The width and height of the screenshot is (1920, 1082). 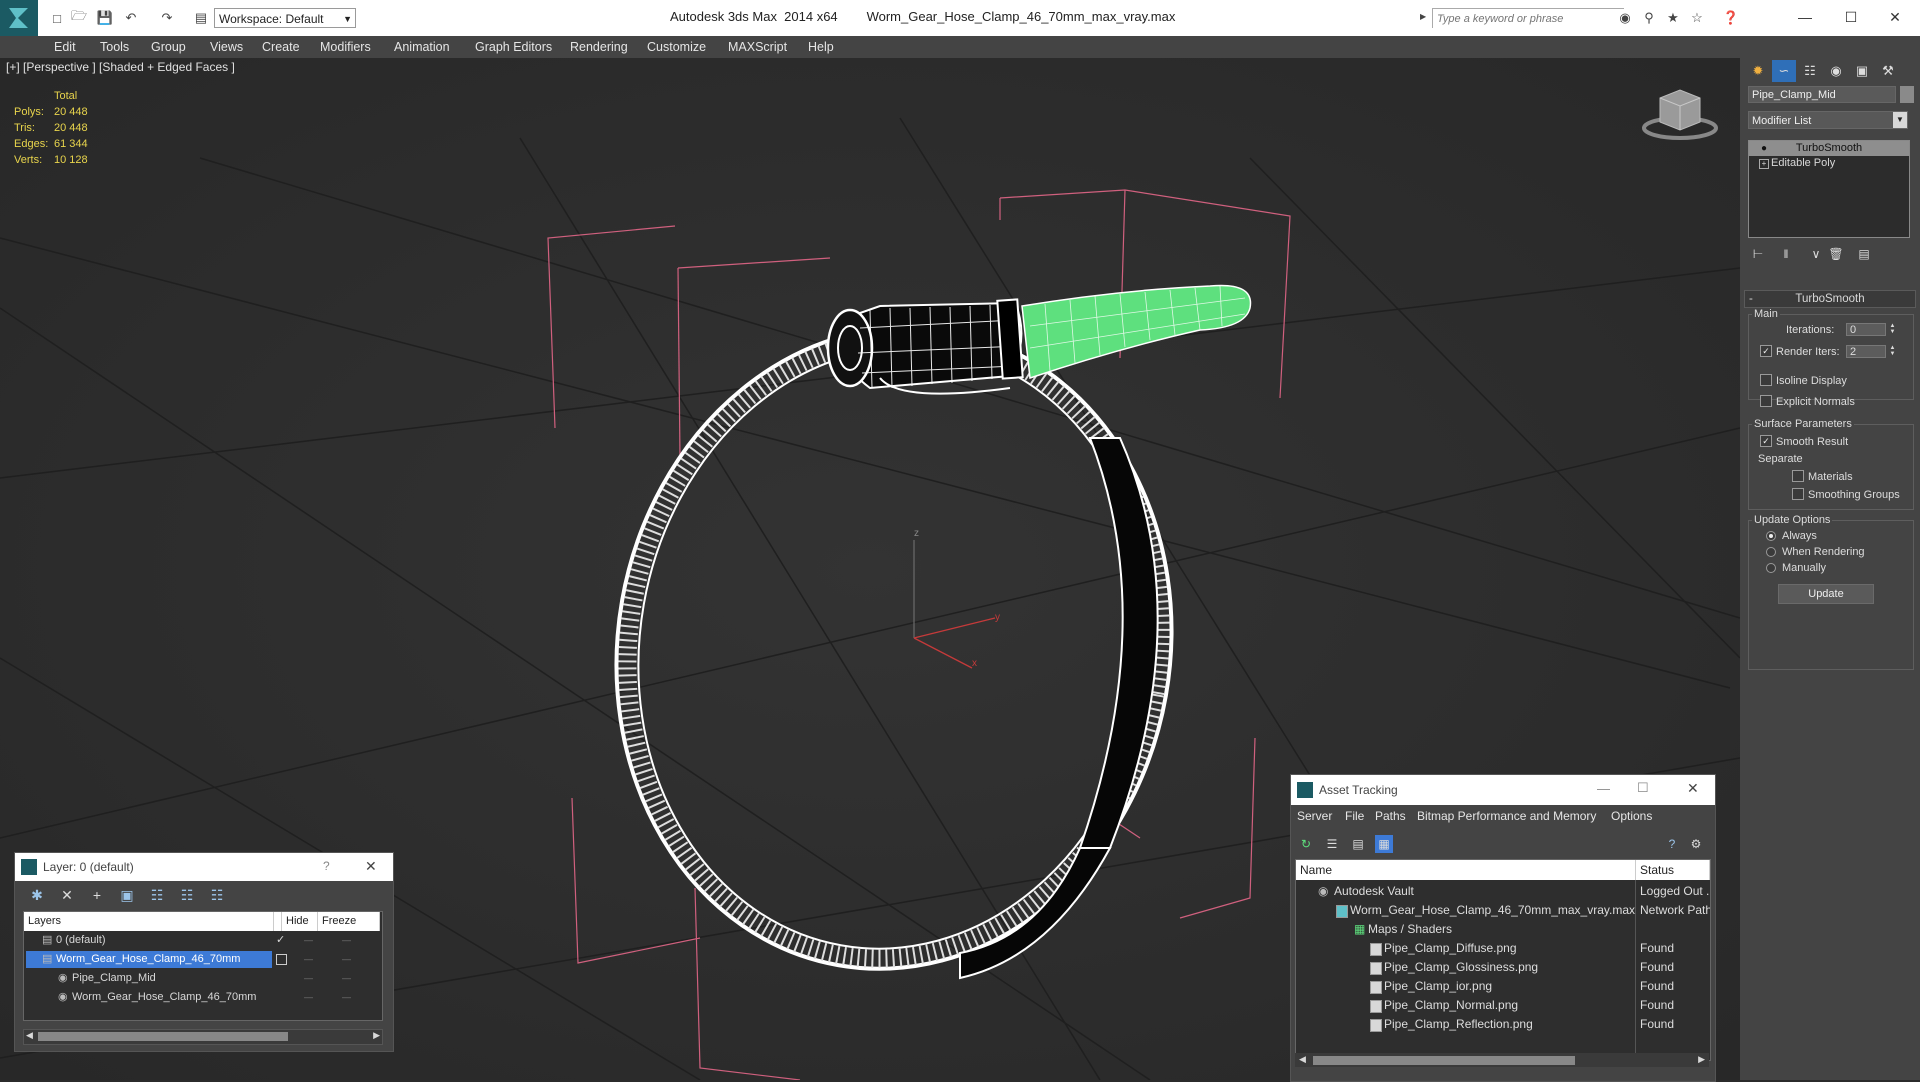 What do you see at coordinates (1503, 929) in the screenshot?
I see `asset-row: ▦ Maps / Shaders` at bounding box center [1503, 929].